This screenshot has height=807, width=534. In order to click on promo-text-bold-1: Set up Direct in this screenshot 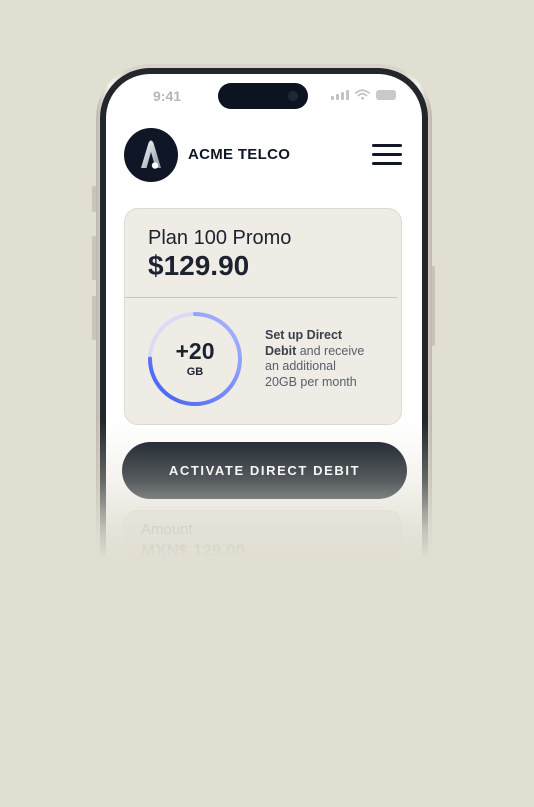, I will do `click(304, 335)`.